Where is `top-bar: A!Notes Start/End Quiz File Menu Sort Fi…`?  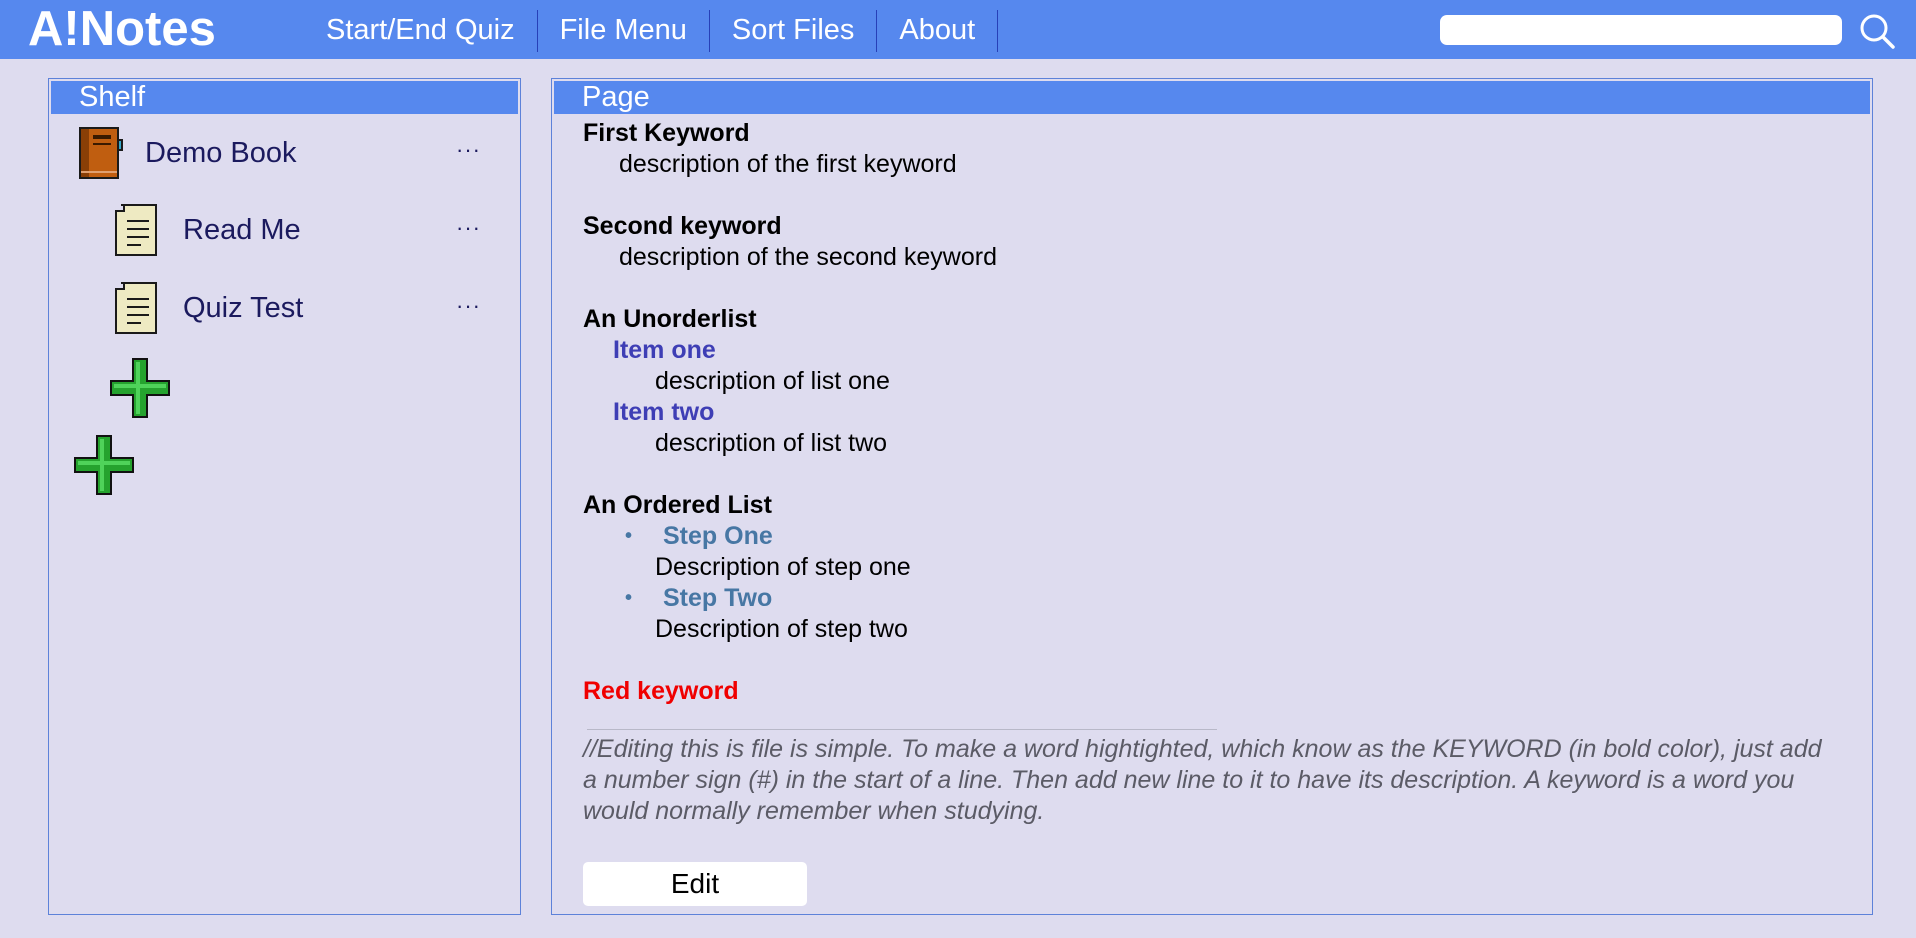 top-bar: A!Notes Start/End Quiz File Menu Sort Fi… is located at coordinates (958, 29).